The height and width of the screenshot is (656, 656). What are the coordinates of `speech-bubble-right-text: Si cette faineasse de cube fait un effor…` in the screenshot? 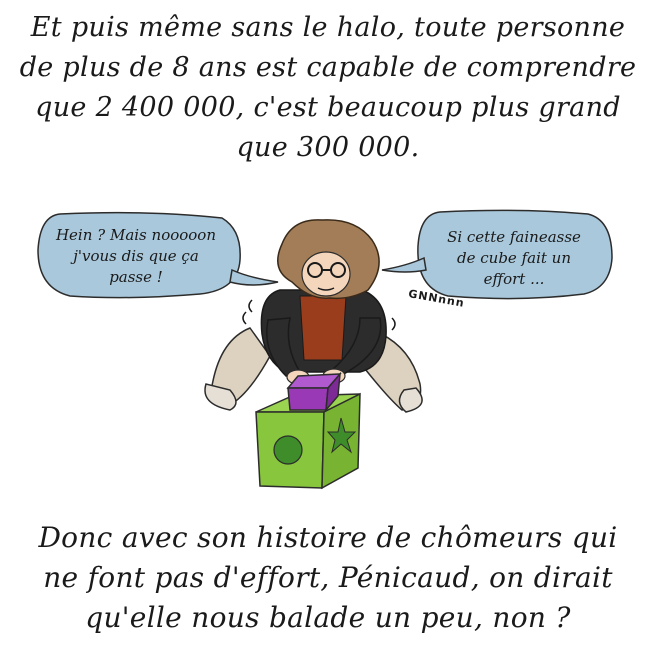 It's located at (514, 258).